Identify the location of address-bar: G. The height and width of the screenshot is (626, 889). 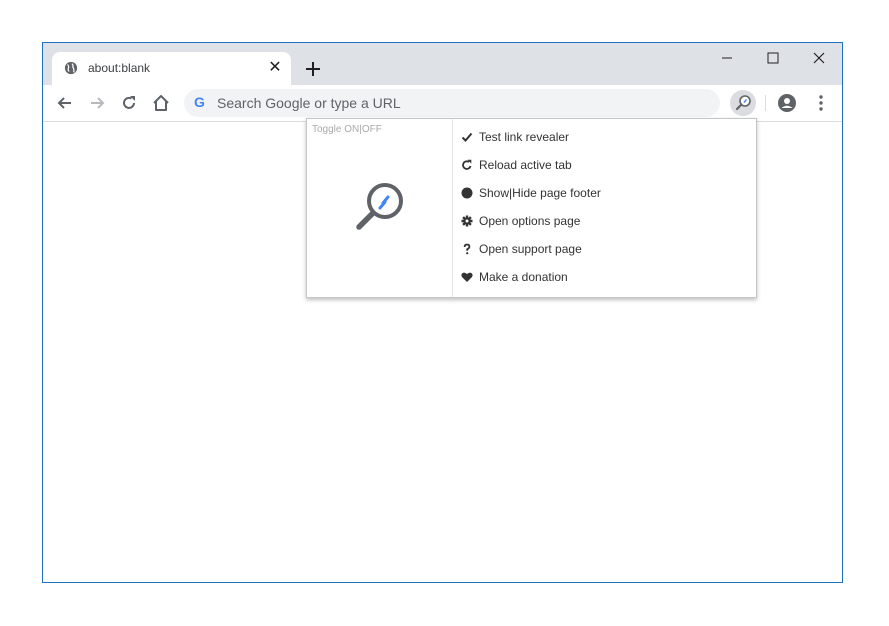
(452, 103).